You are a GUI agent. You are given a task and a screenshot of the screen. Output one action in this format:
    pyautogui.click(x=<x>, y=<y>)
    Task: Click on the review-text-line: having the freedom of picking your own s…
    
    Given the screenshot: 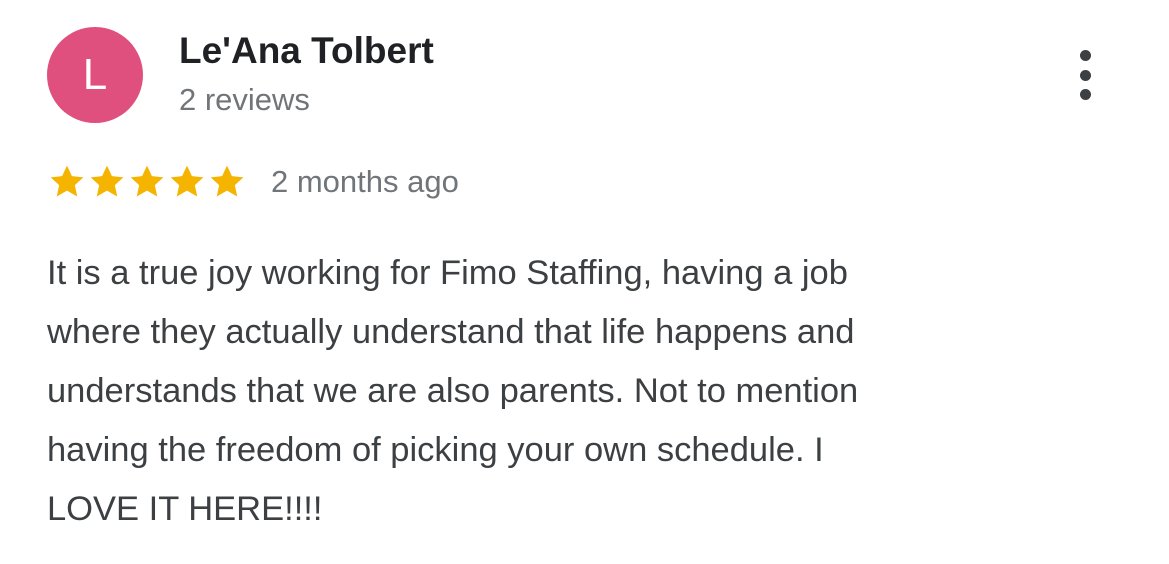 What is the action you would take?
    pyautogui.click(x=435, y=450)
    